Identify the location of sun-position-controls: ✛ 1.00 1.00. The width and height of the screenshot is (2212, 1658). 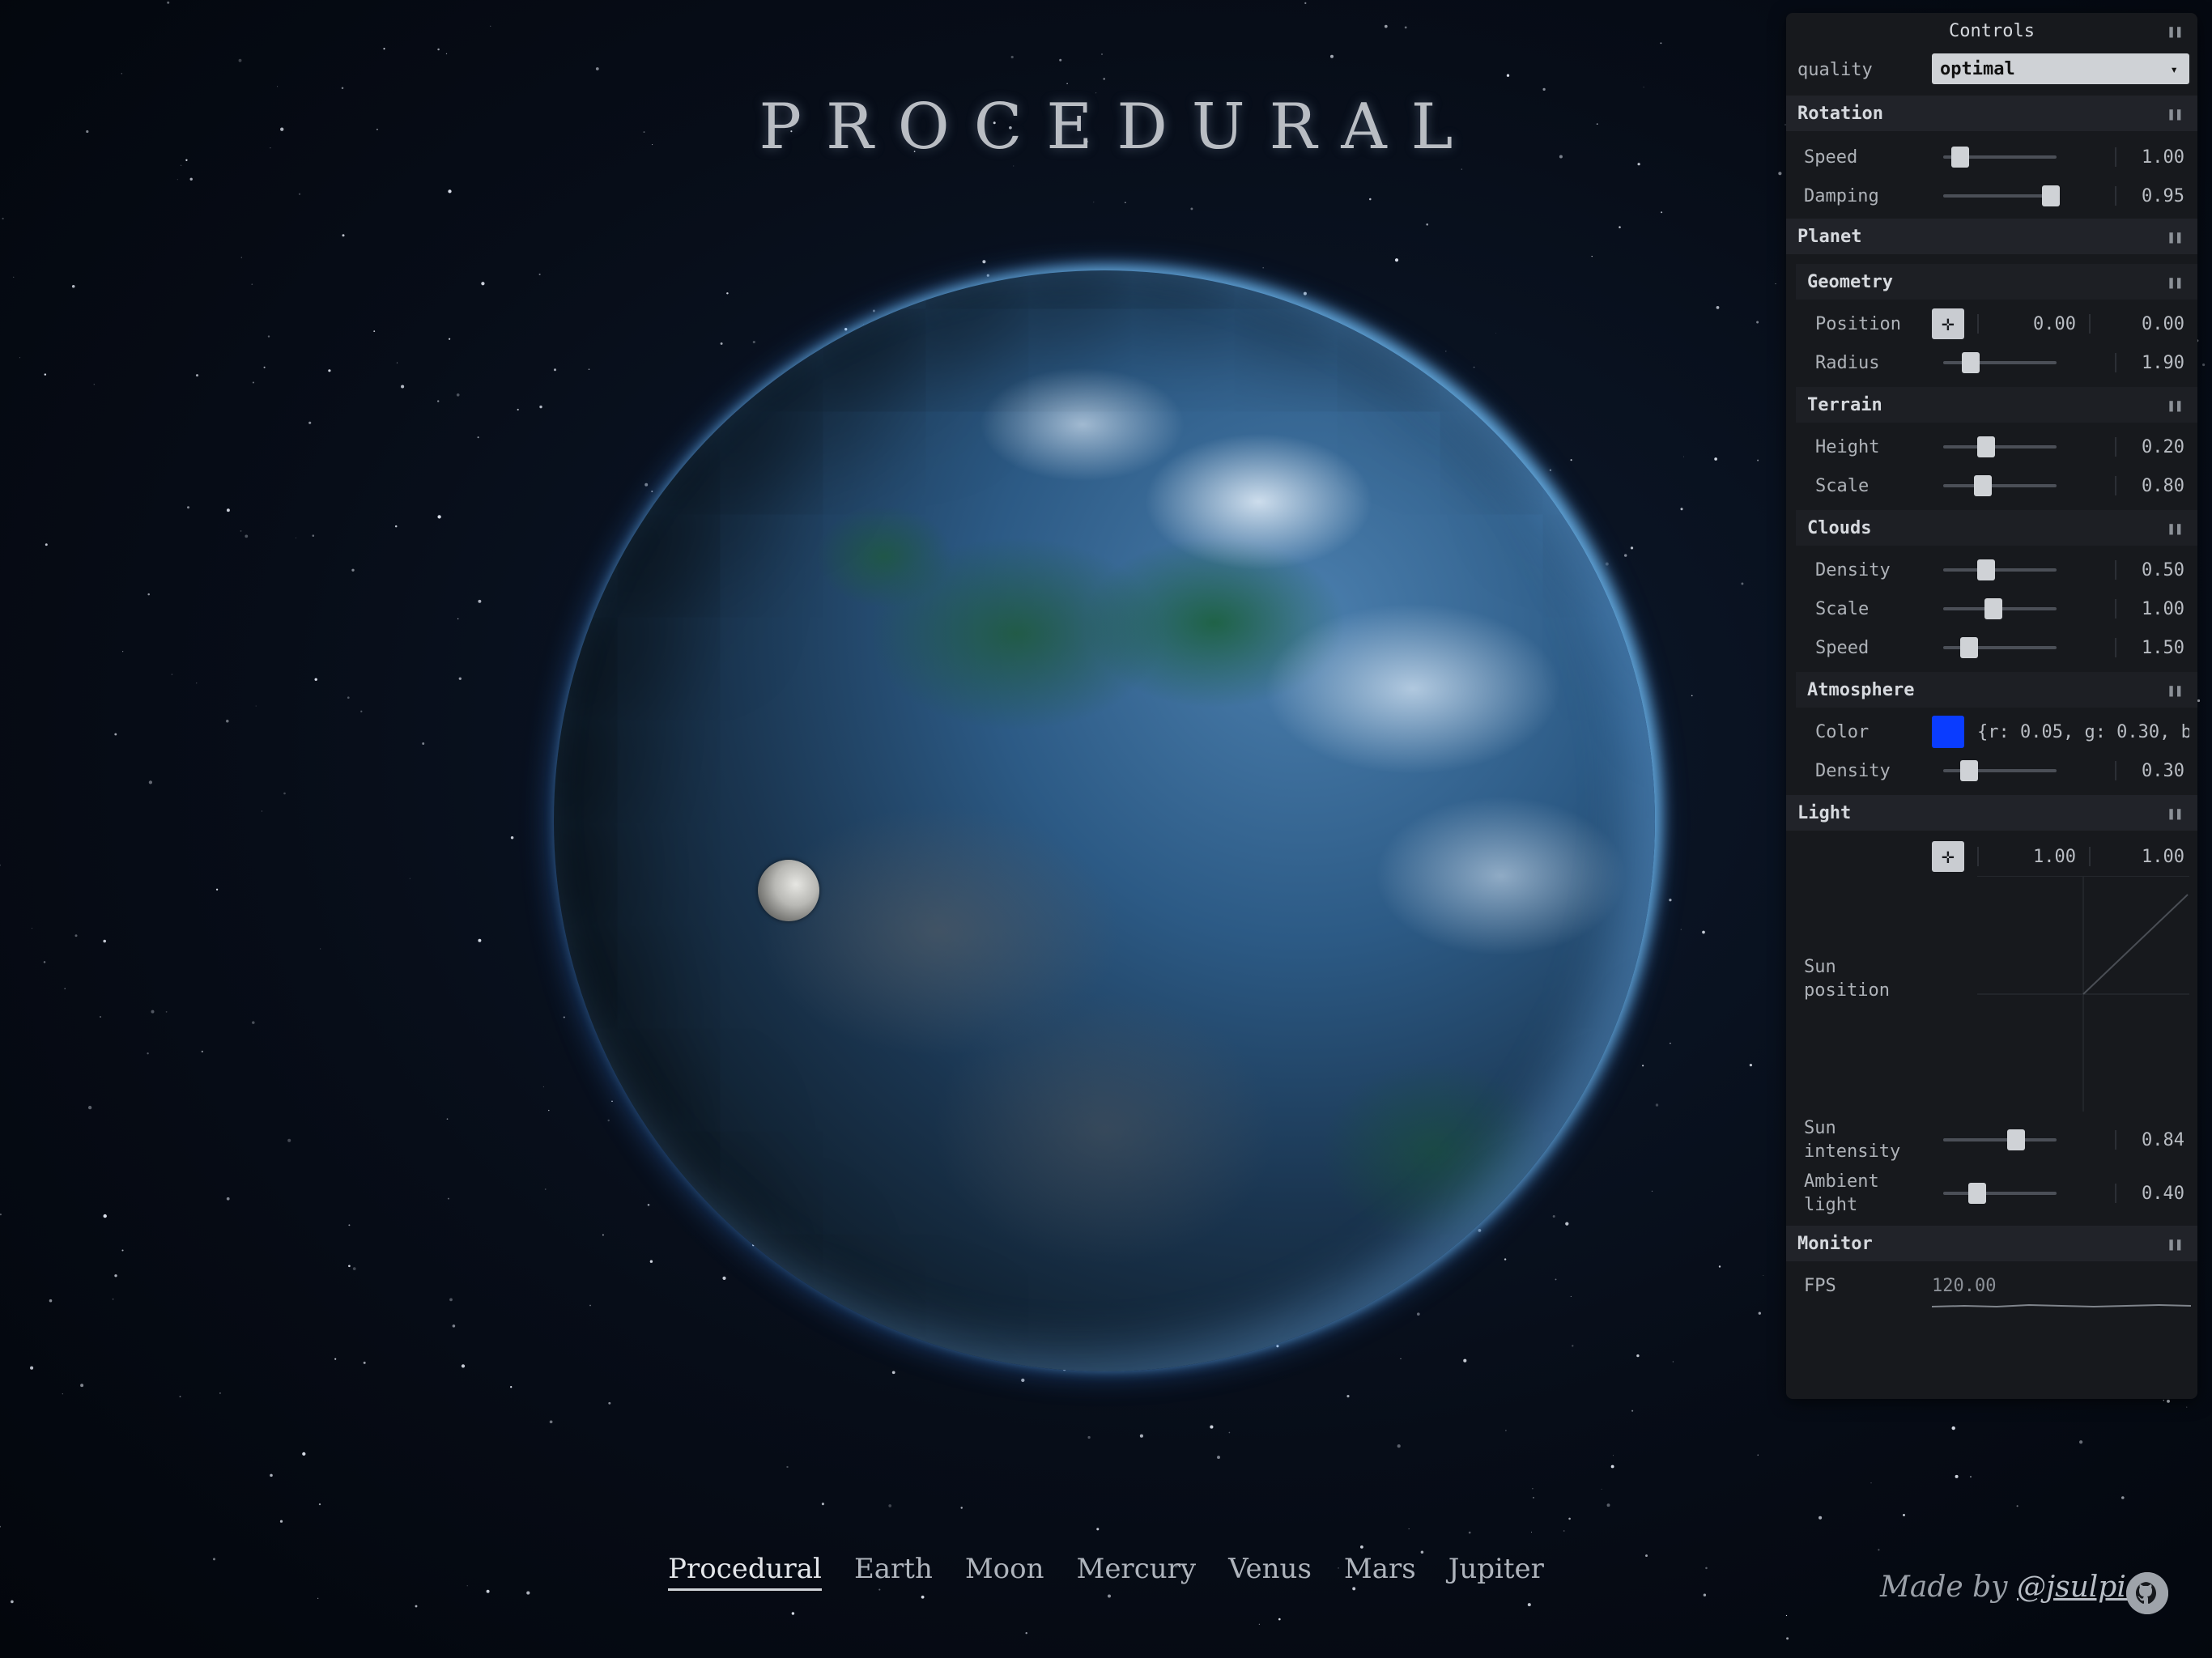
(1992, 856).